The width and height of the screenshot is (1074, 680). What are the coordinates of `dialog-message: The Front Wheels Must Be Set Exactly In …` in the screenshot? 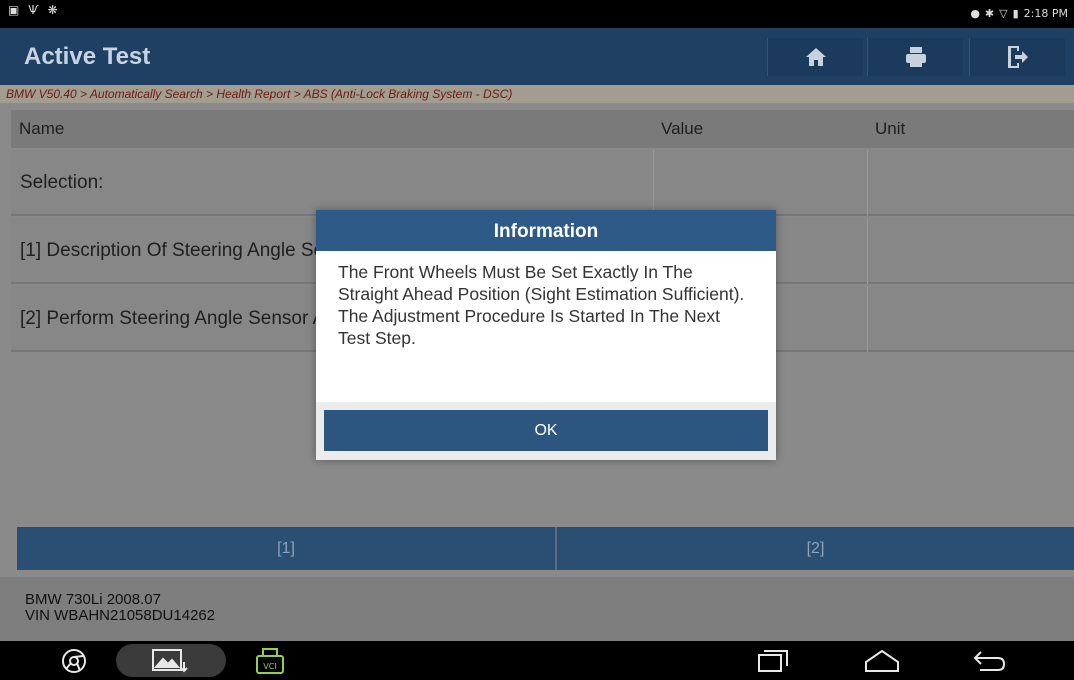 It's located at (546, 326).